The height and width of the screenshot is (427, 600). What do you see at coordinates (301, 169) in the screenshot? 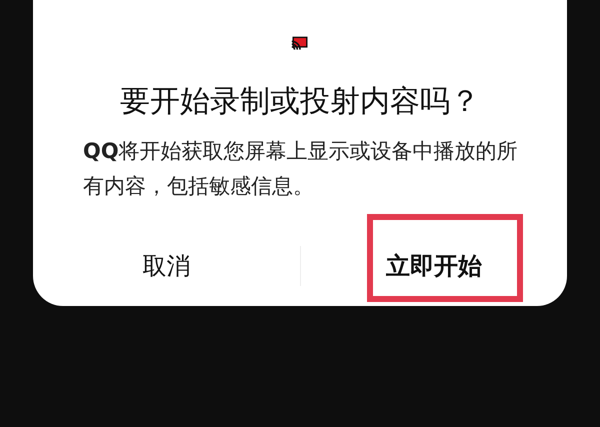
I see `dialog-message: QQ将开始获取您屏幕上显示或设备中播放的所有内容，包括敏感信息。` at bounding box center [301, 169].